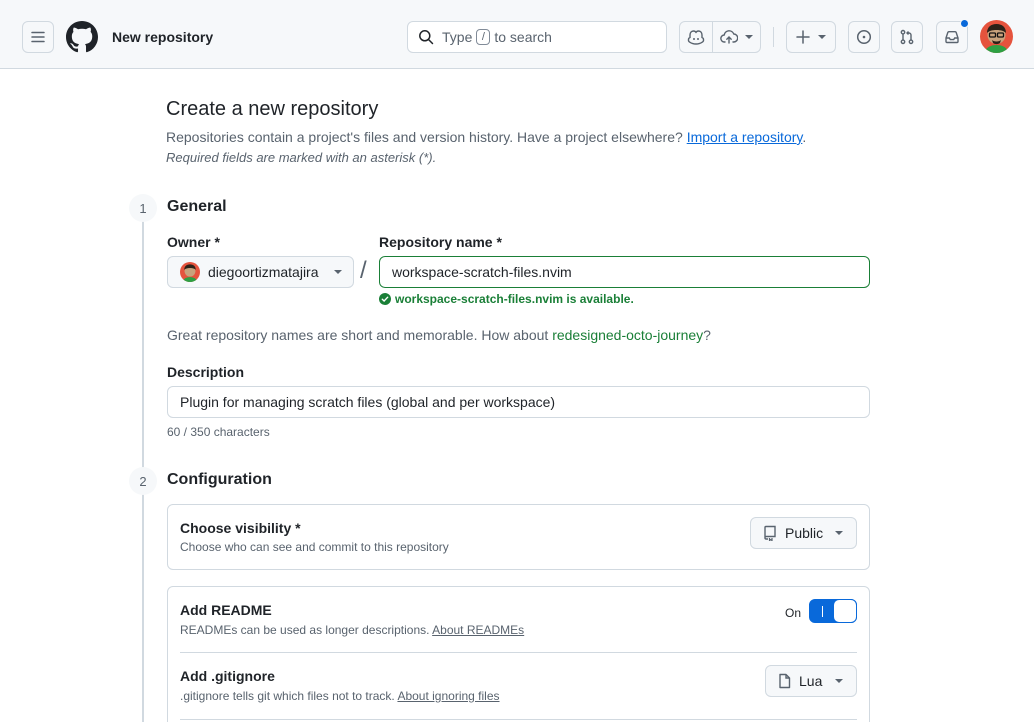 The height and width of the screenshot is (722, 1034). Describe the element at coordinates (793, 613) in the screenshot. I see `readme-toggle-label: On` at that location.